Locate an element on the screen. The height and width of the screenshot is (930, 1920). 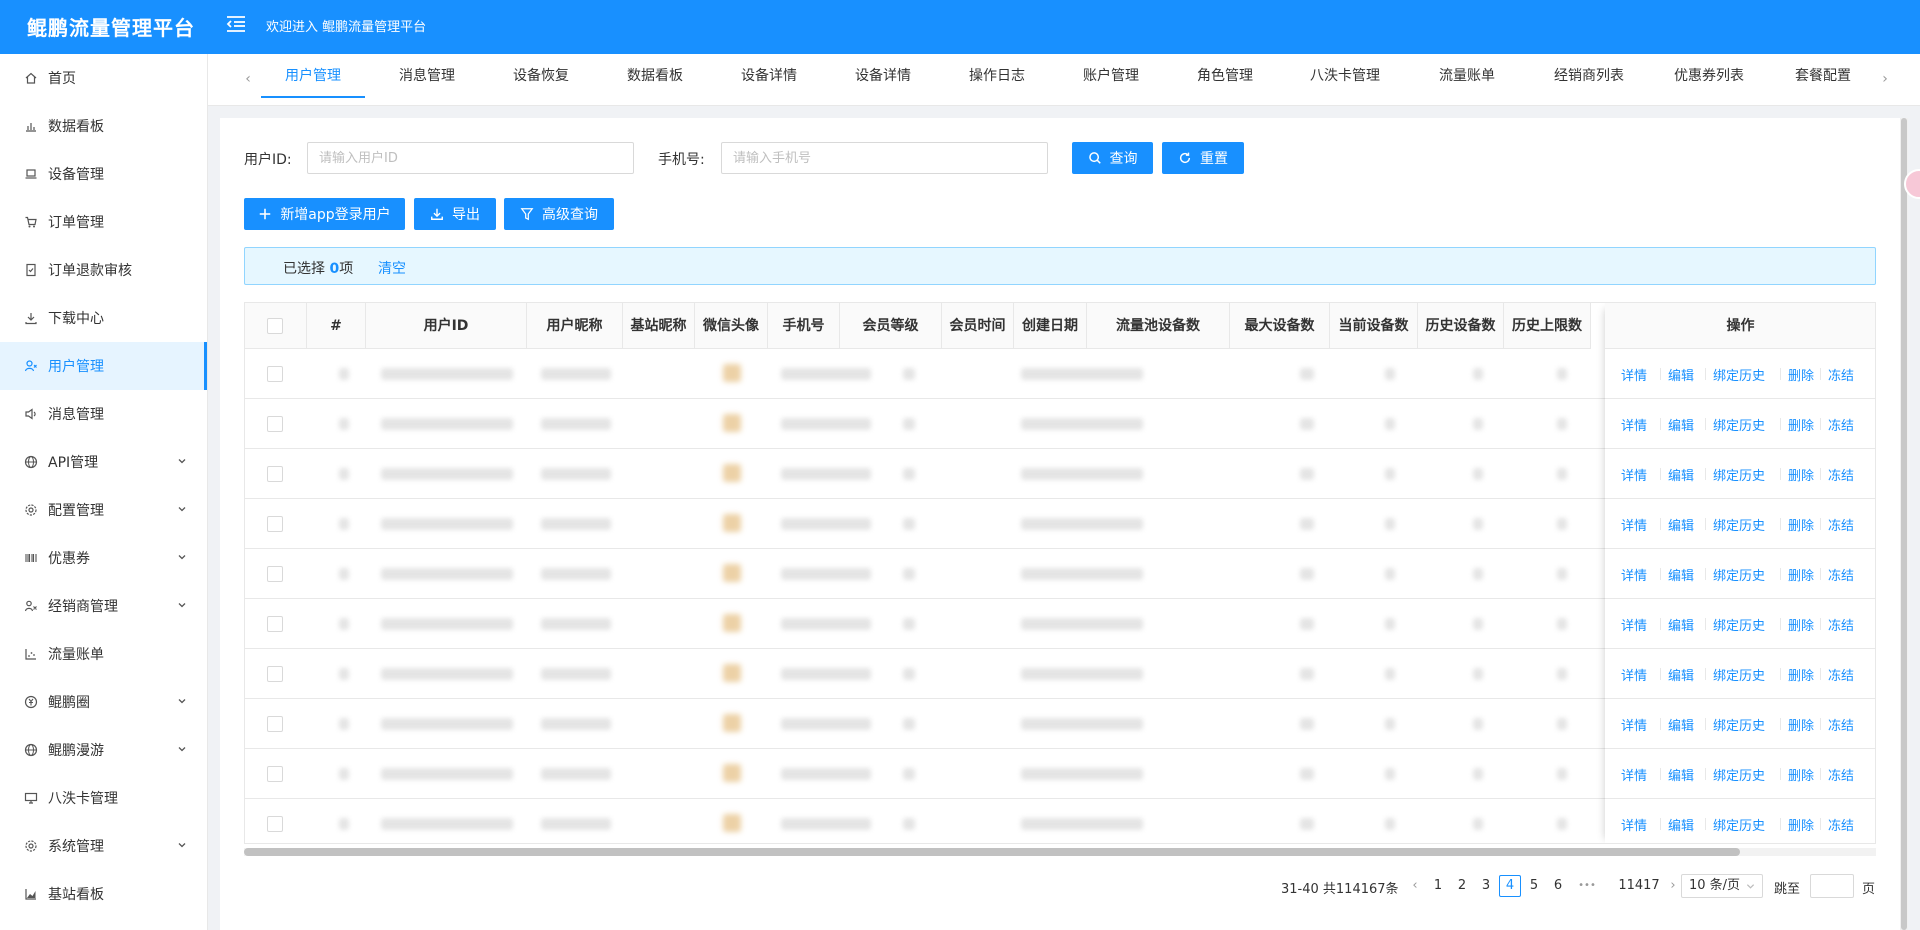
sidebar-item-5: 下载中心 is located at coordinates (103, 318).